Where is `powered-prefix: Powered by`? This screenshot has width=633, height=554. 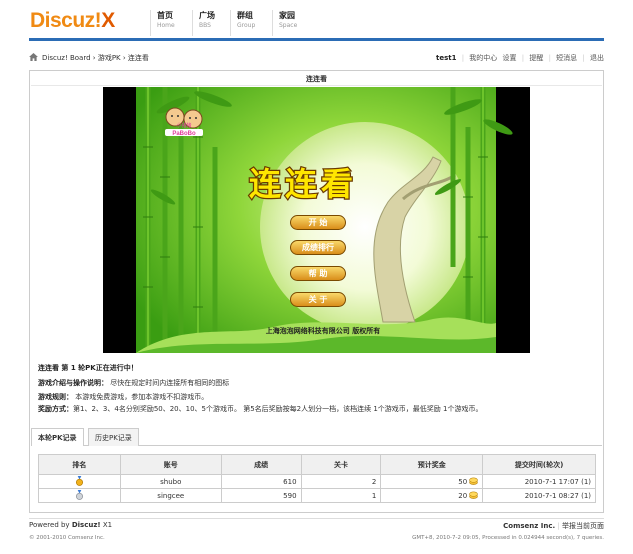
powered-prefix: Powered by is located at coordinates (49, 525).